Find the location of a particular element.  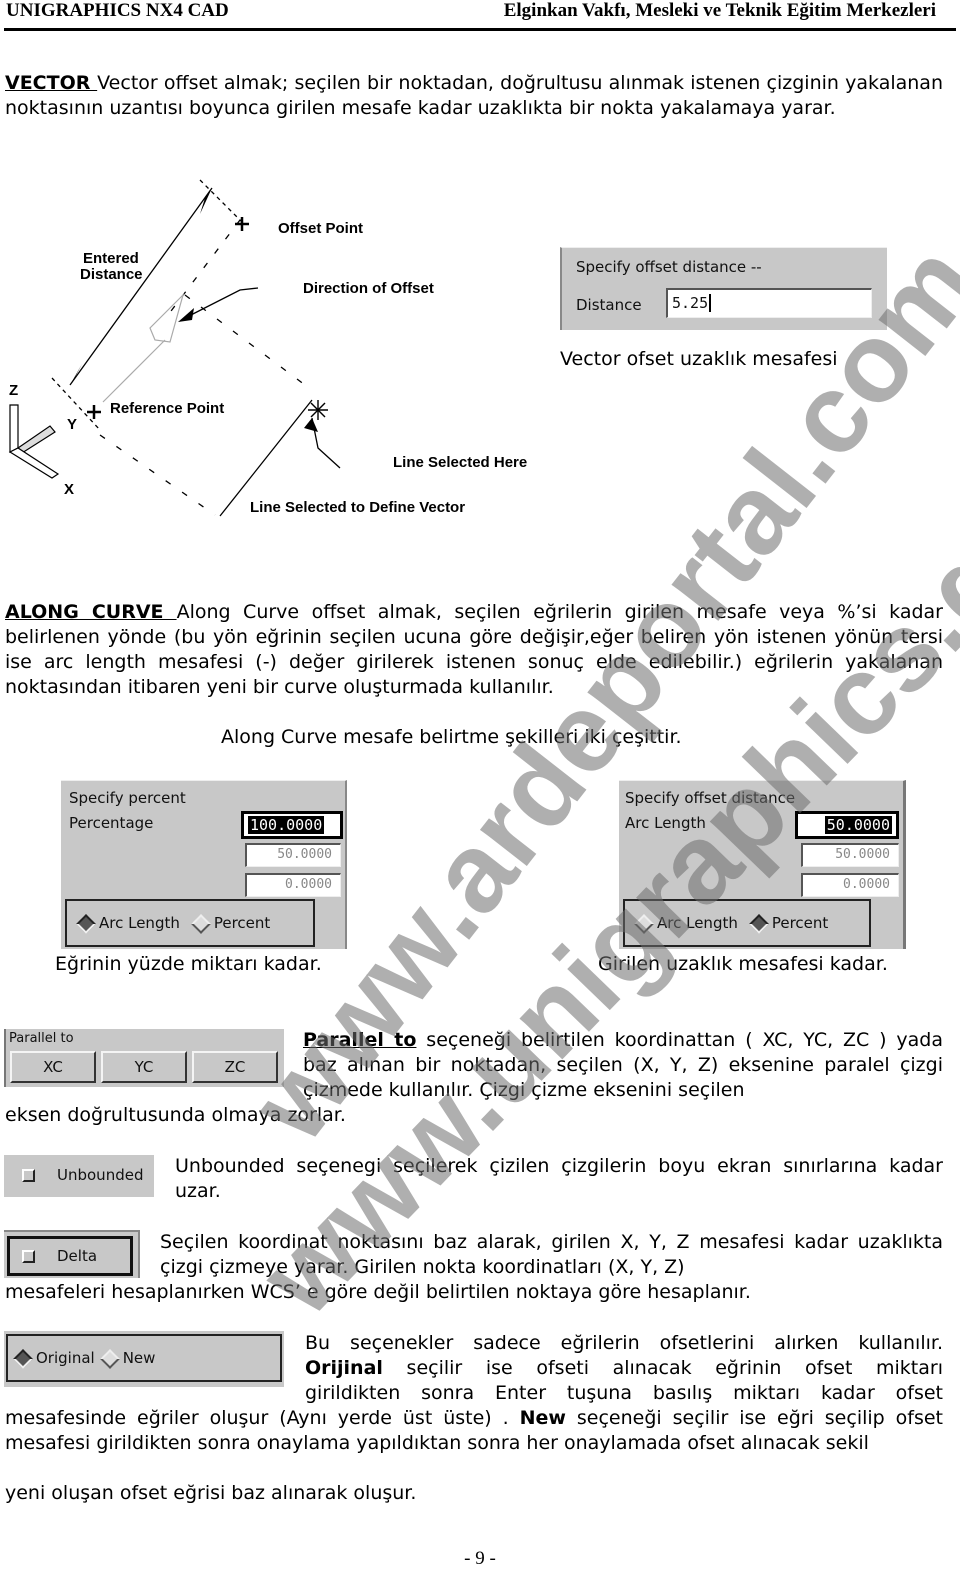

label-entered: Entered is located at coordinates (111, 258).